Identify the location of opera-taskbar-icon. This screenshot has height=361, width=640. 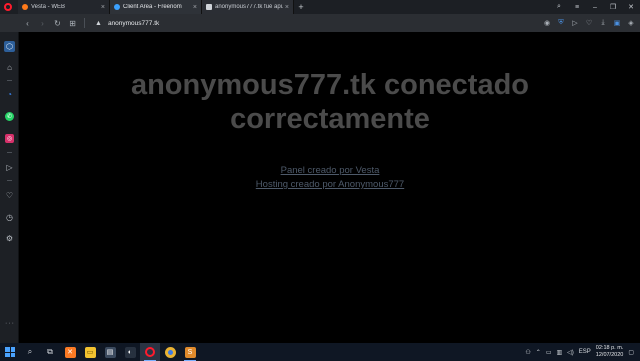
(150, 352).